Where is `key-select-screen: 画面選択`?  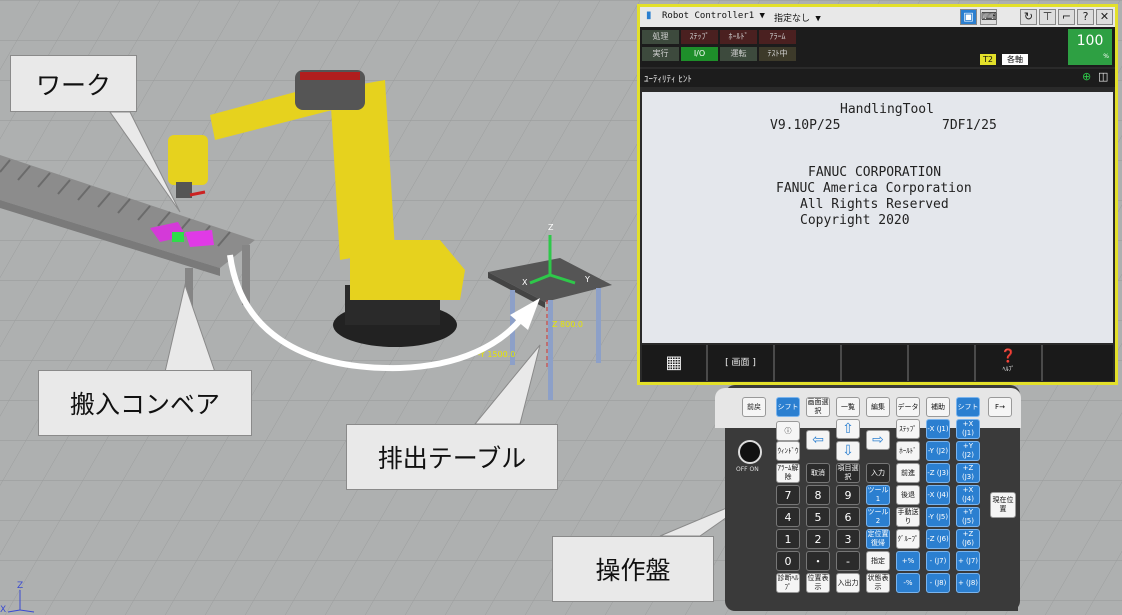 key-select-screen: 画面選択 is located at coordinates (818, 407).